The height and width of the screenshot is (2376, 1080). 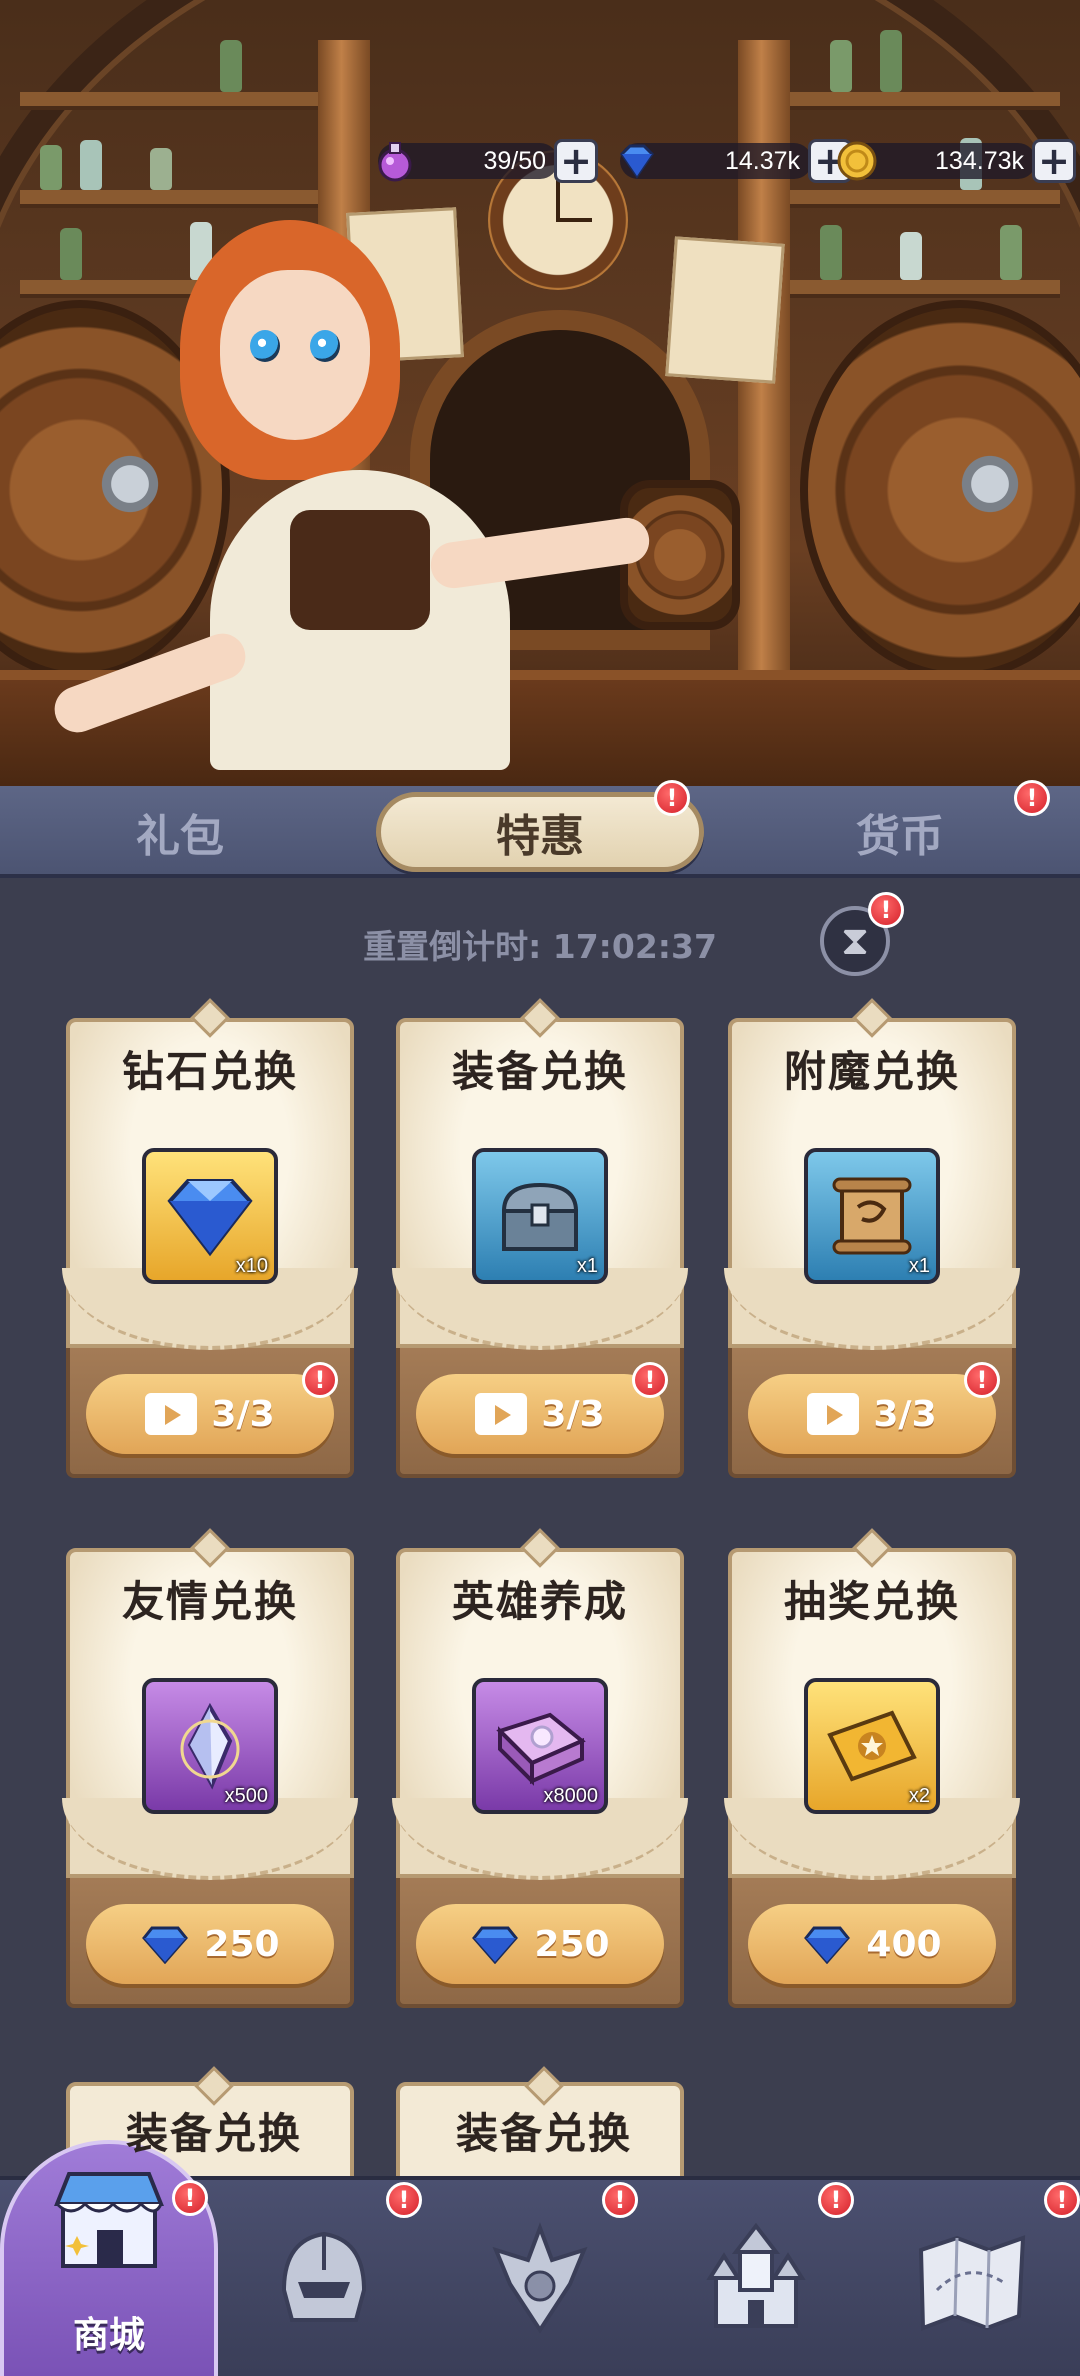 What do you see at coordinates (725, 310) in the screenshot?
I see `notice-poster` at bounding box center [725, 310].